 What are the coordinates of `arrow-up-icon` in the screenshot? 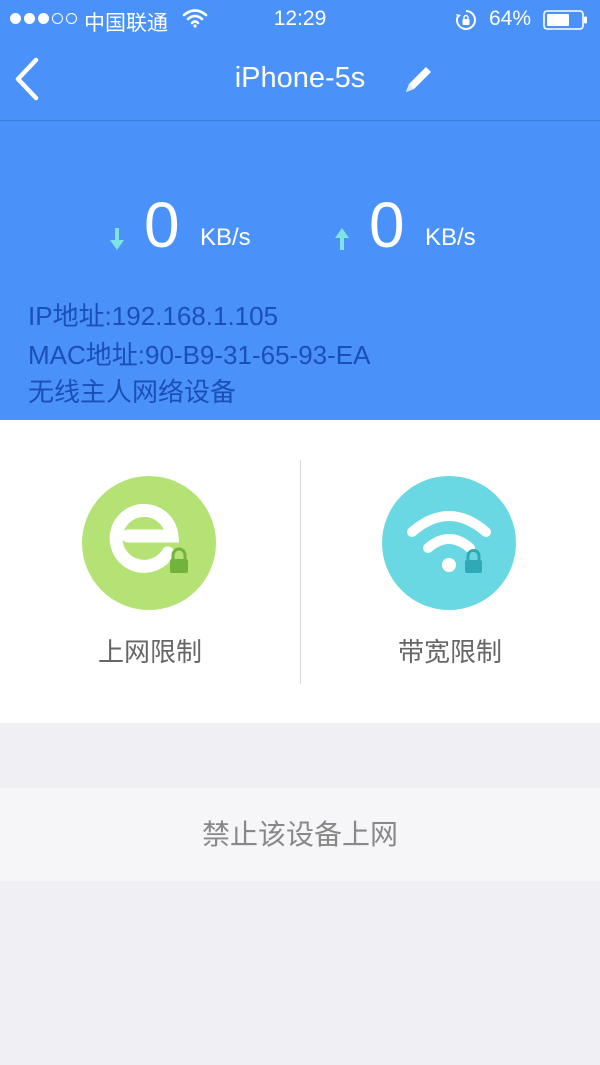 It's located at (342, 241).